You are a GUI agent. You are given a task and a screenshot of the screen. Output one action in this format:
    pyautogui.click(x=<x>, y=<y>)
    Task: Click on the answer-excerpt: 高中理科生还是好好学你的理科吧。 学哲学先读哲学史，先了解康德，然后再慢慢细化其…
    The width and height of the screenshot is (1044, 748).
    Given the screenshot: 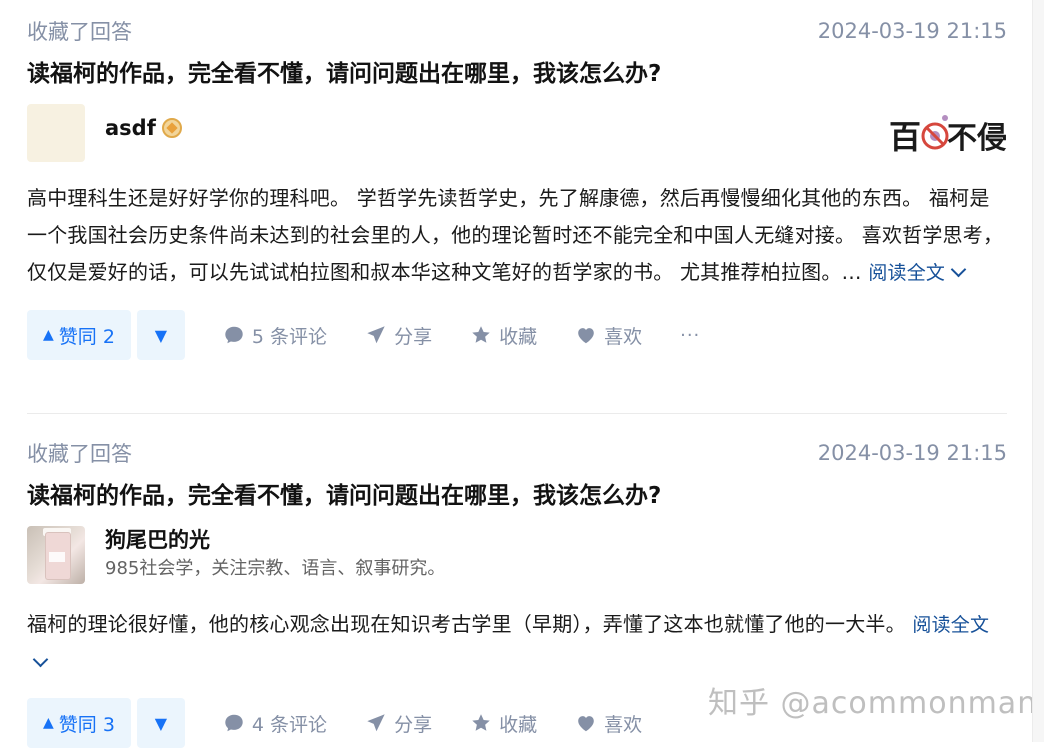 What is the action you would take?
    pyautogui.click(x=517, y=236)
    